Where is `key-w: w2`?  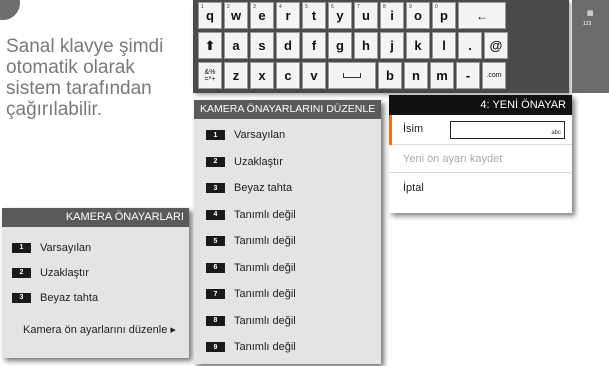
key-w: w2 is located at coordinates (236, 15).